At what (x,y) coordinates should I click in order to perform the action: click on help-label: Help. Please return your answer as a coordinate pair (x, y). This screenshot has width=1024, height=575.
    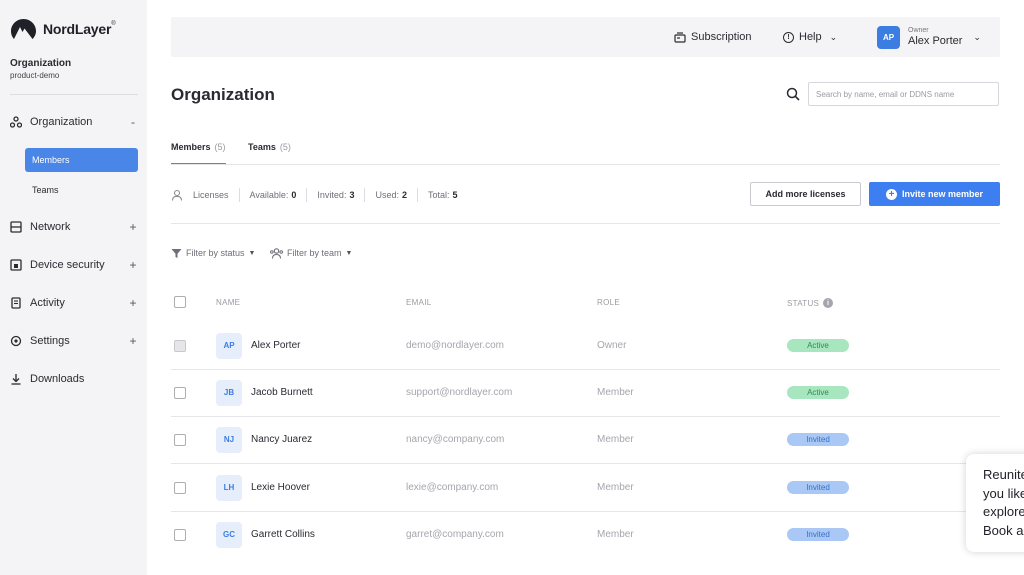
    Looking at the image, I should click on (810, 37).